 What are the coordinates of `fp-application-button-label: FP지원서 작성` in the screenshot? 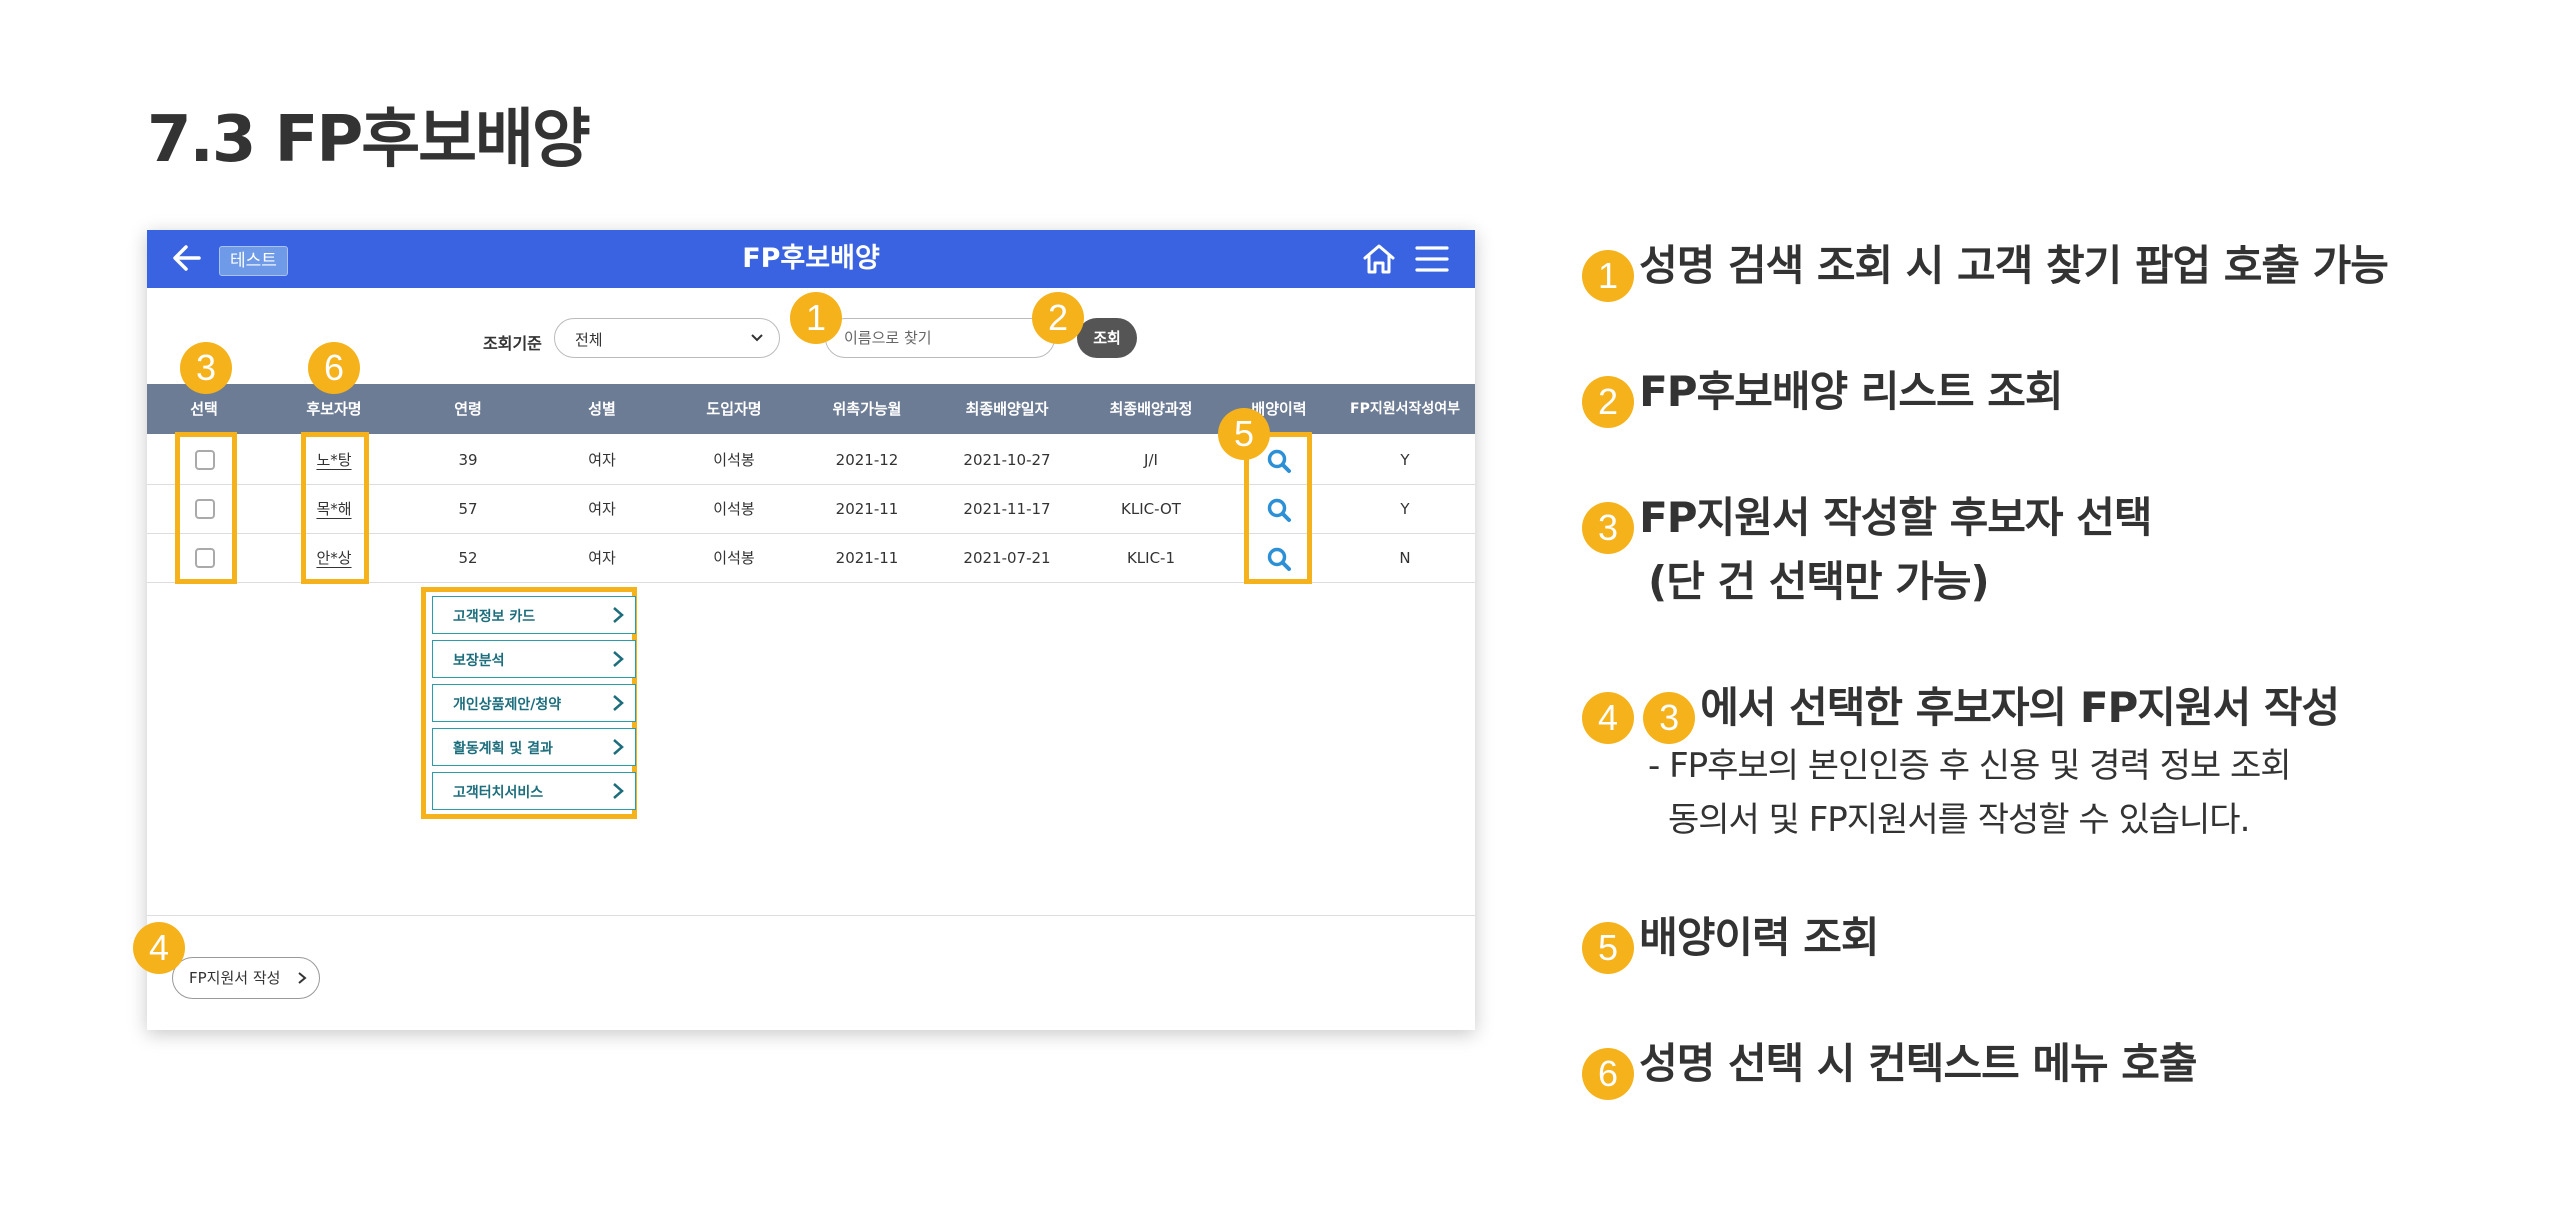 It's located at (235, 978).